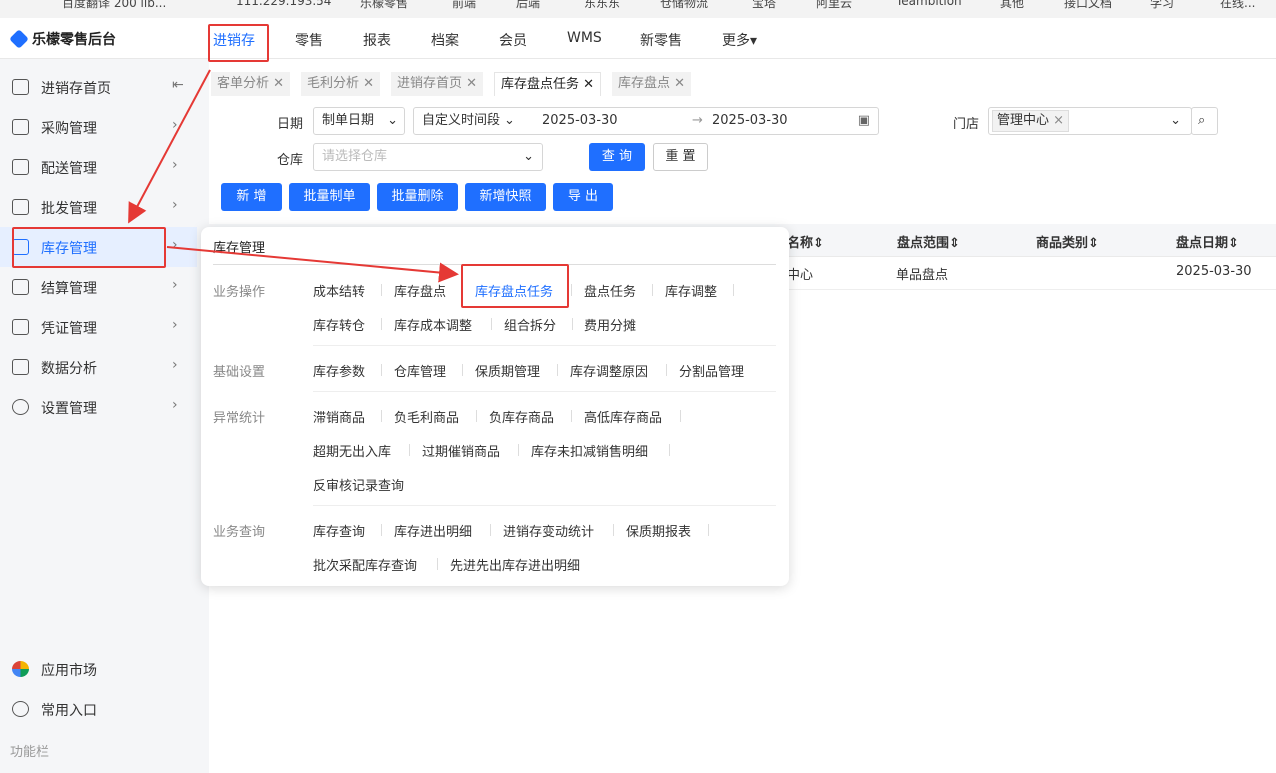 Image resolution: width=1276 pixels, height=773 pixels. What do you see at coordinates (739, 40) in the screenshot?
I see `topnav-more: 更多▾` at bounding box center [739, 40].